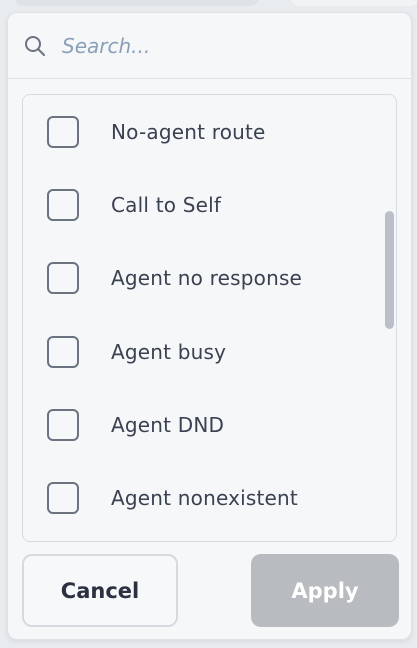 Image resolution: width=417 pixels, height=648 pixels. I want to click on option-label: Agent busy, so click(169, 352).